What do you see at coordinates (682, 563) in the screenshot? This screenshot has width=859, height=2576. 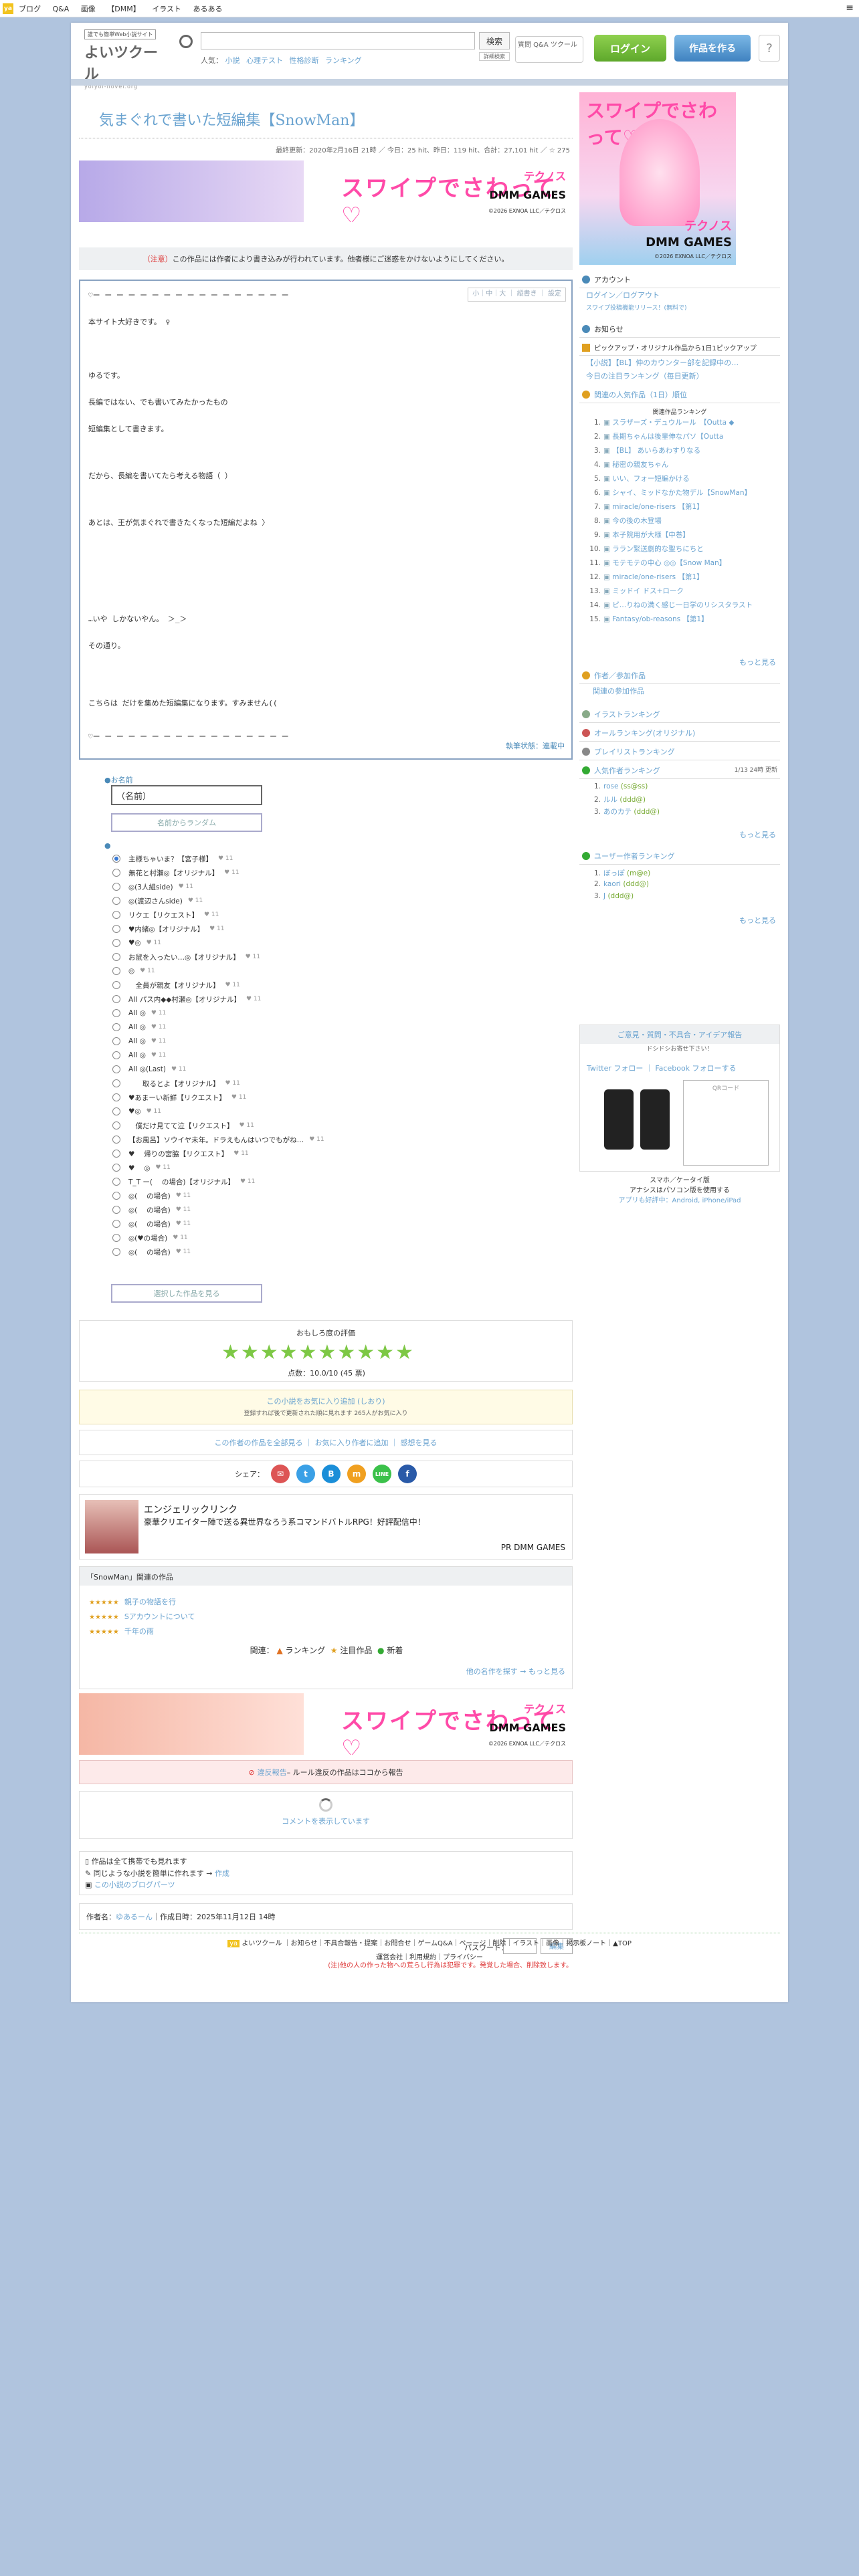 I see `ranking-item: 11. ▣ モテモテの中心 ◎◎【Snow Man】` at bounding box center [682, 563].